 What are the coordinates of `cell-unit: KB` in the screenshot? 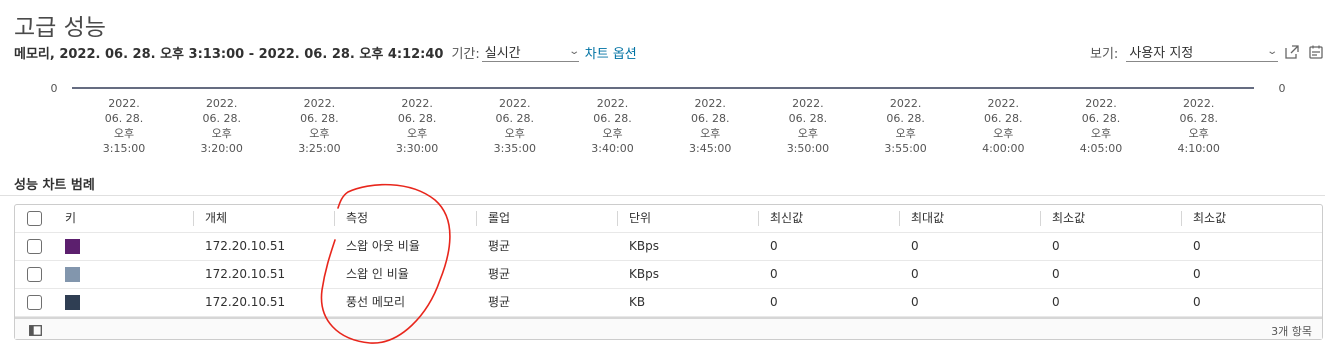 It's located at (637, 302).